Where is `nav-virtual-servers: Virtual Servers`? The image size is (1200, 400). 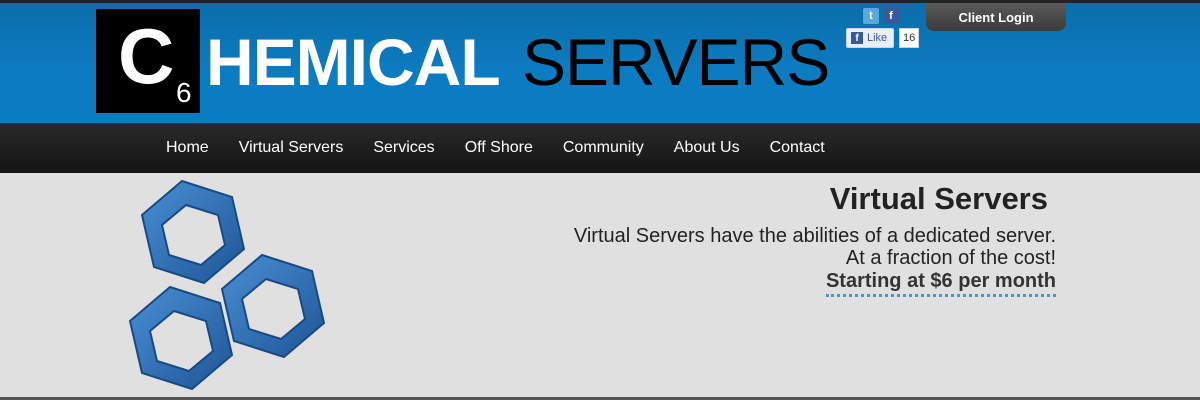
nav-virtual-servers: Virtual Servers is located at coordinates (291, 148).